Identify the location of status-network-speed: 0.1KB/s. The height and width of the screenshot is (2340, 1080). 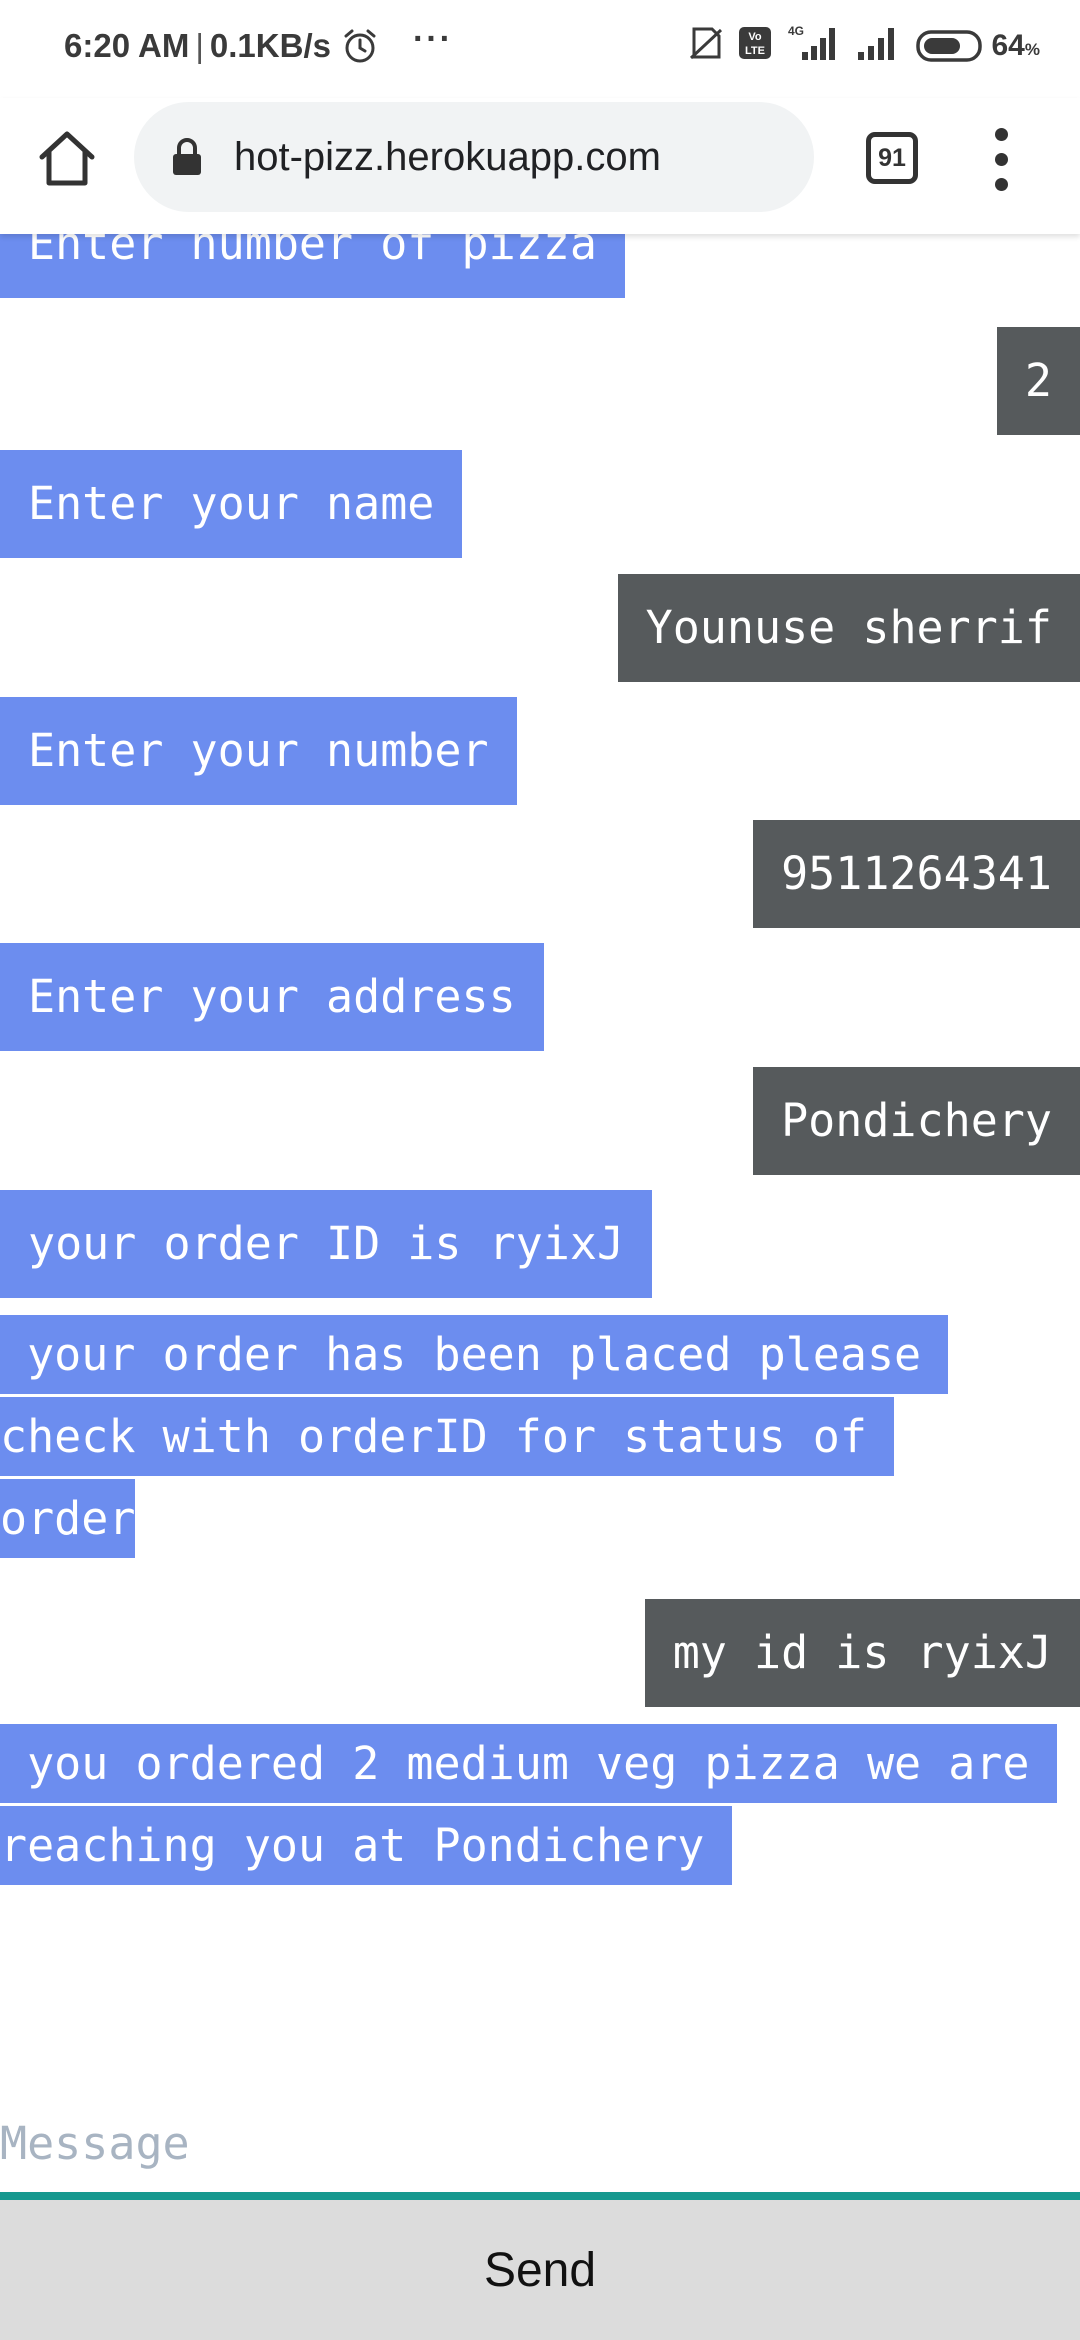
(270, 45).